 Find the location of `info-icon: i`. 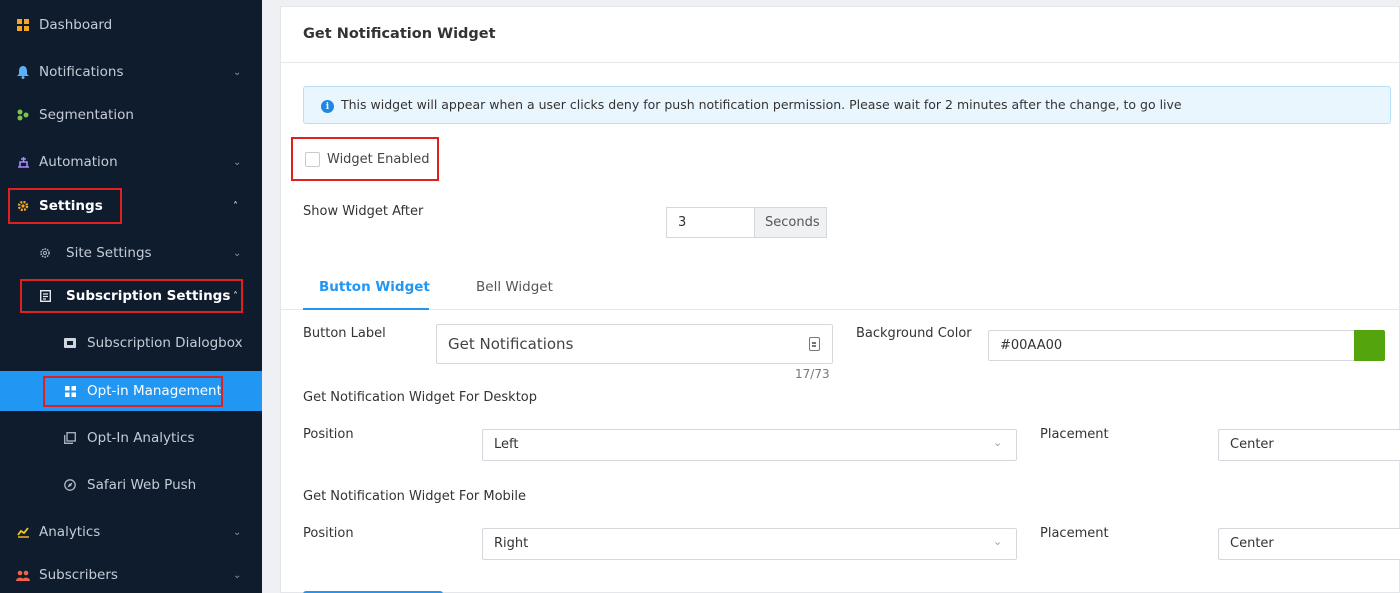

info-icon: i is located at coordinates (327, 106).